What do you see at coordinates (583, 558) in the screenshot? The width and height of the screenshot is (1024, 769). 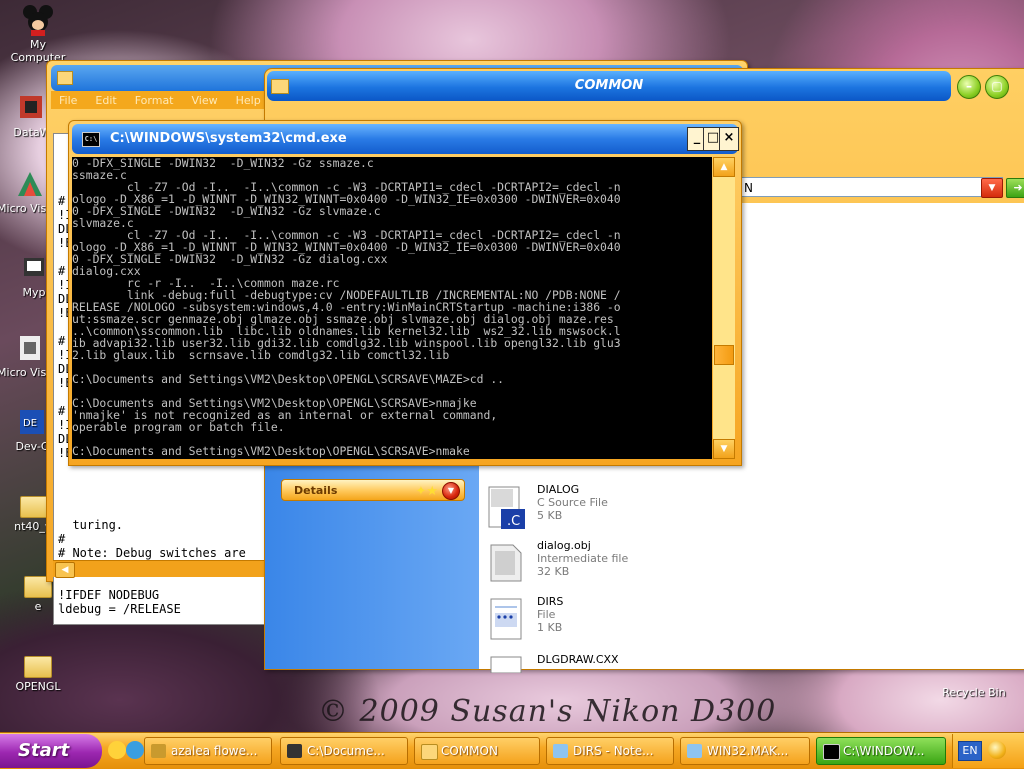 I see `file-type: Intermediate file` at bounding box center [583, 558].